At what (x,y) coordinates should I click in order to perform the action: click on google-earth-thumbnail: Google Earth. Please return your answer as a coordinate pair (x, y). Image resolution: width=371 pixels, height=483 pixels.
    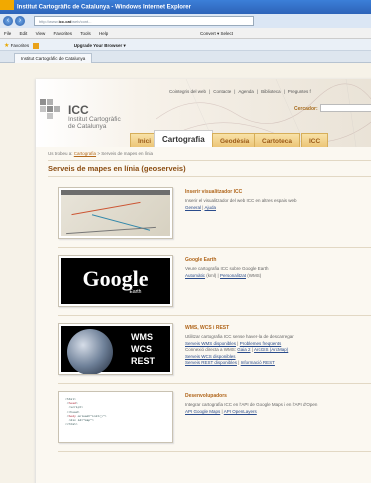
    Looking at the image, I should click on (115, 281).